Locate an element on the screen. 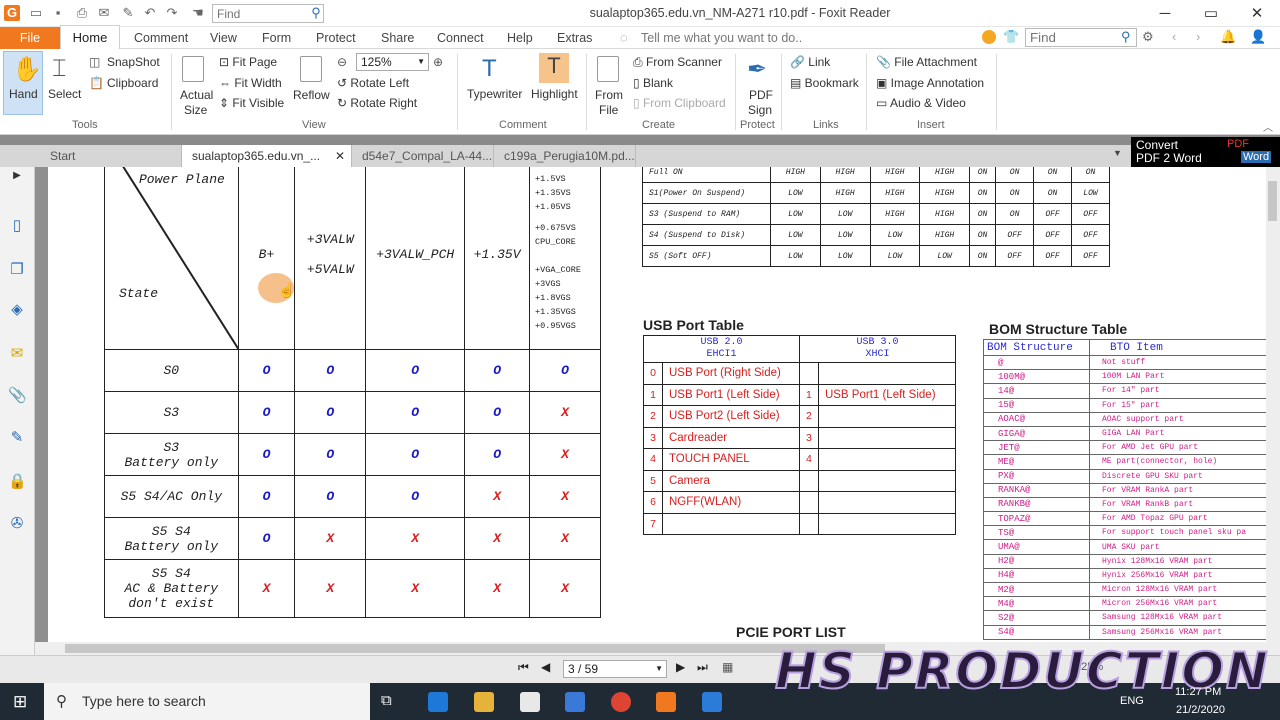 This screenshot has width=1280, height=720. clock-date: 21/2/2020 is located at coordinates (1200, 710).